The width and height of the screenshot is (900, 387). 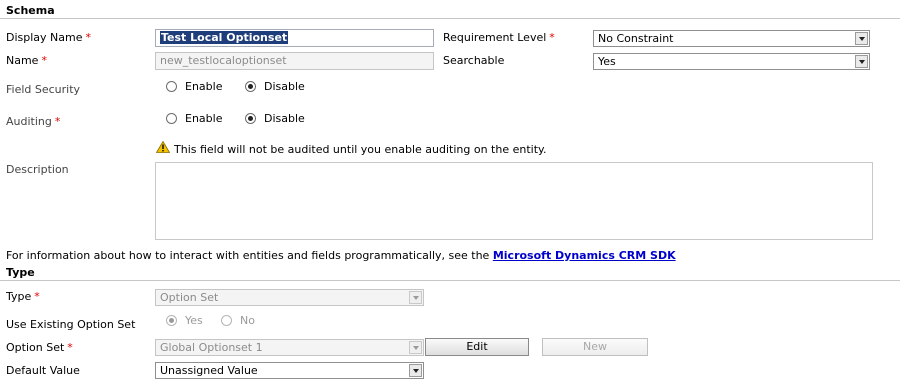 What do you see at coordinates (477, 347) in the screenshot?
I see `edit-option-set-button: Edit` at bounding box center [477, 347].